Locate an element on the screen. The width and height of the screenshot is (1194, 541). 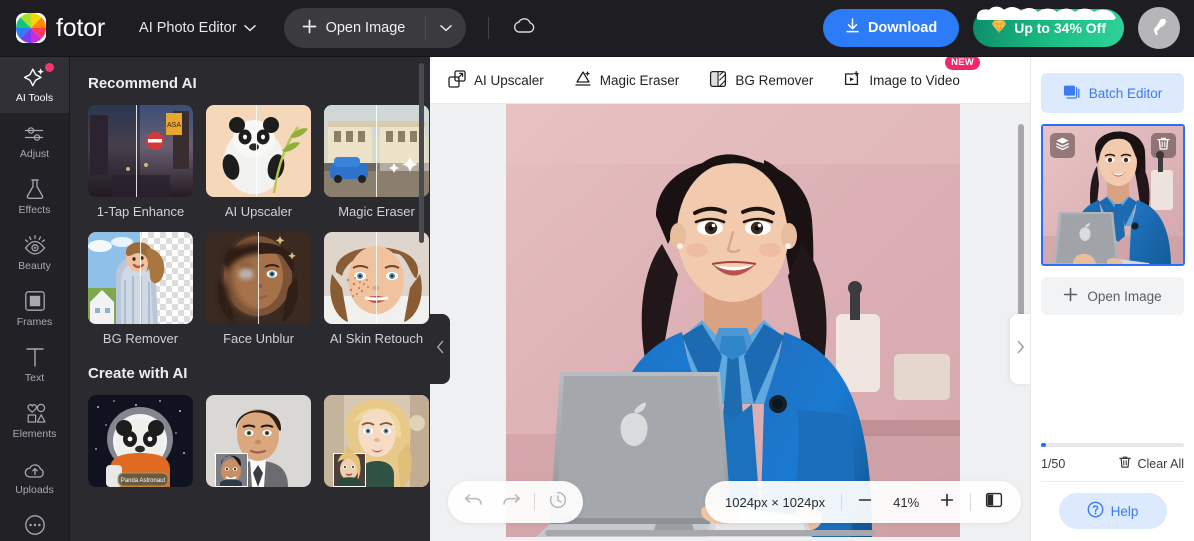
sidebar-item-frames: Frames is located at coordinates (34, 309).